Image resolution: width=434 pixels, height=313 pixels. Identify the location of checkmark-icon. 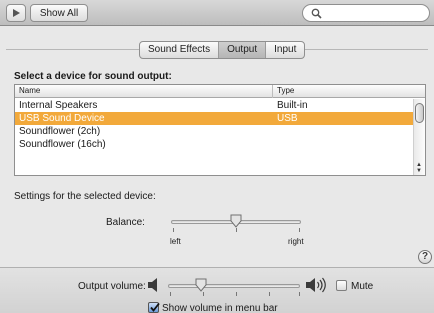
(155, 307).